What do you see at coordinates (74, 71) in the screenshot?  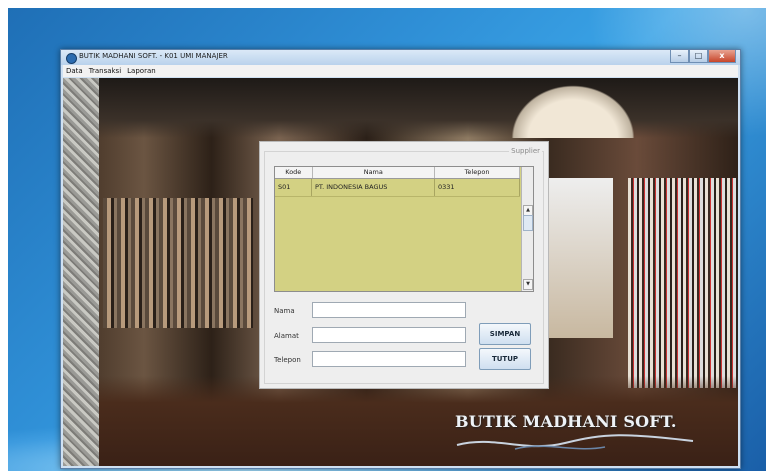 I see `menu-data: Data` at bounding box center [74, 71].